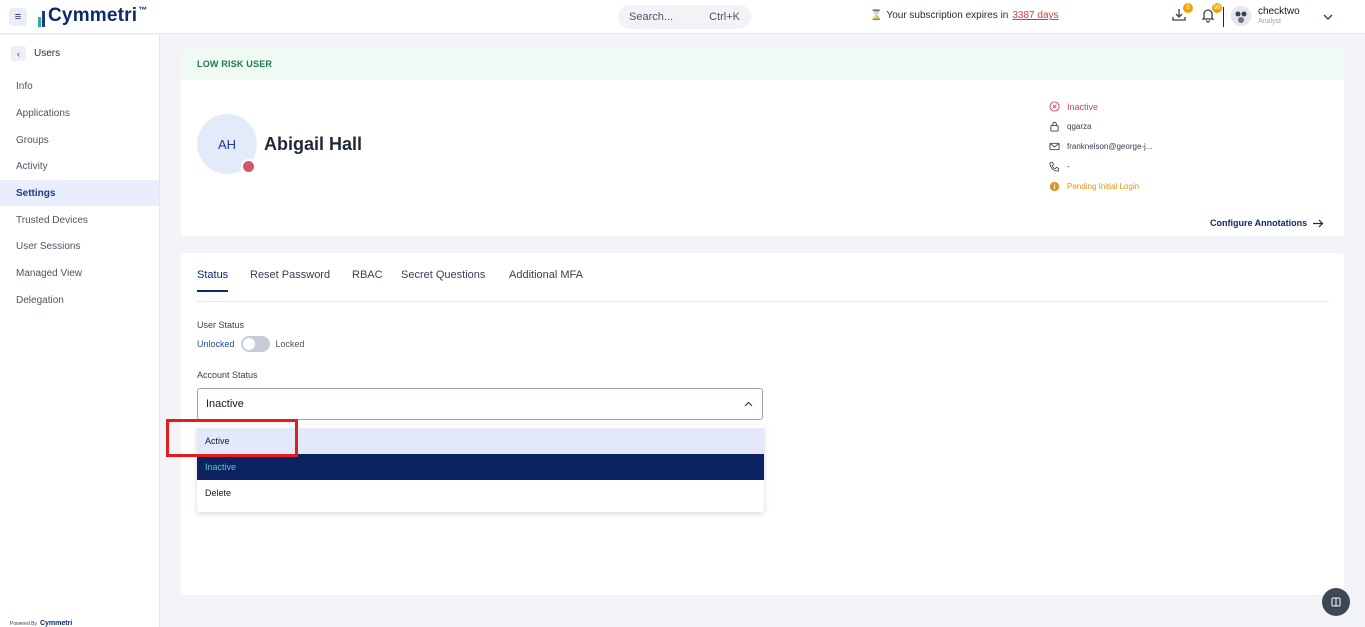  I want to click on status-row: Inactive, so click(1073, 106).